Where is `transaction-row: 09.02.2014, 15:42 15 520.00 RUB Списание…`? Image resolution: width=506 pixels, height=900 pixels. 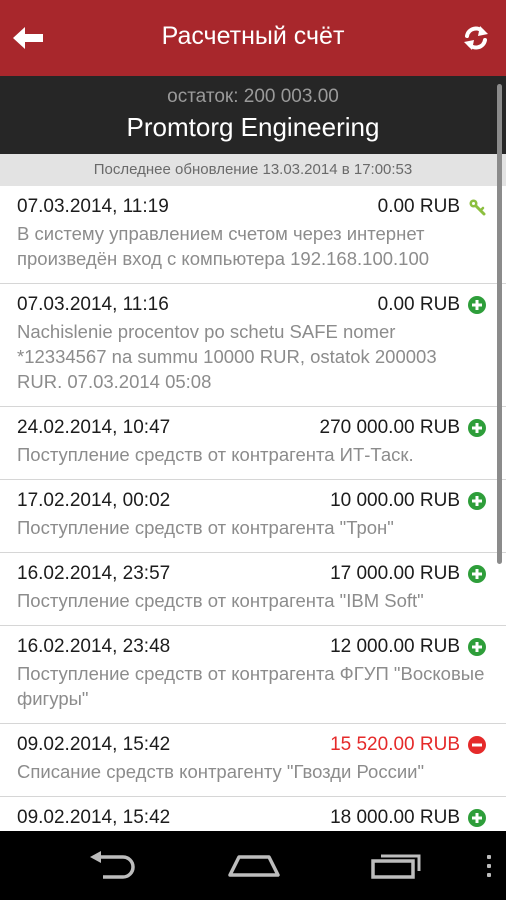
transaction-row: 09.02.2014, 15:42 15 520.00 RUB Списание… is located at coordinates (253, 760).